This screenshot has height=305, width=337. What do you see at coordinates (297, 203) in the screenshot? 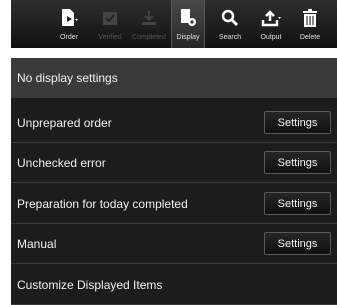
I see `preparation-completed-settings-button: Settings` at bounding box center [297, 203].